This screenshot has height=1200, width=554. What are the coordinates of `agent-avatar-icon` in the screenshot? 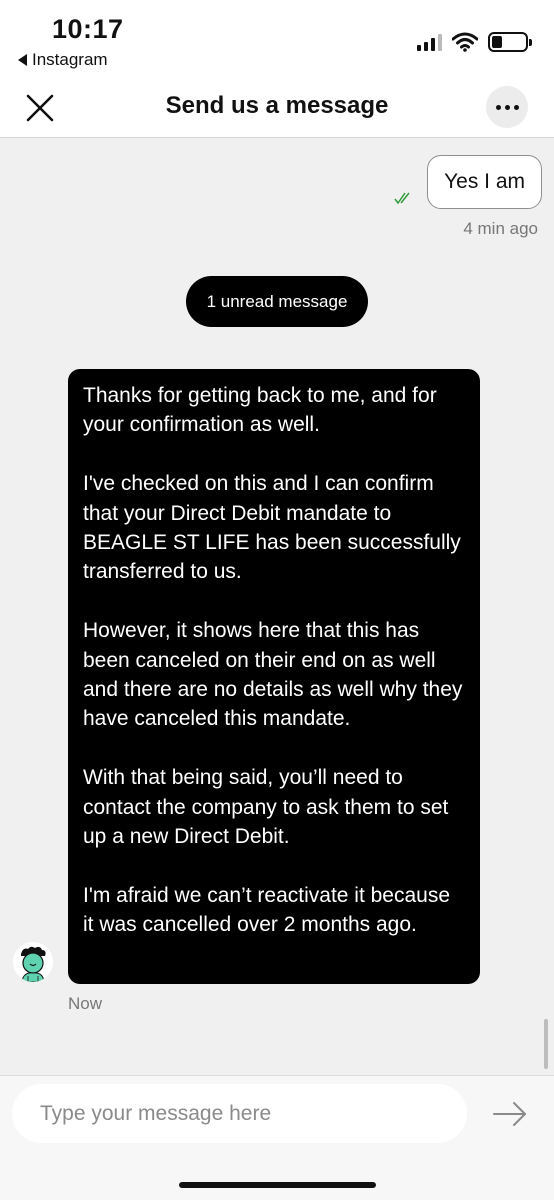 It's located at (33, 962).